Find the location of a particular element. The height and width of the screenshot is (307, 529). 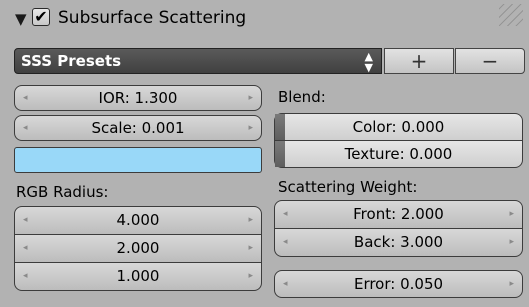

blend-texture-slider: Texture: 0.000 is located at coordinates (398, 154).